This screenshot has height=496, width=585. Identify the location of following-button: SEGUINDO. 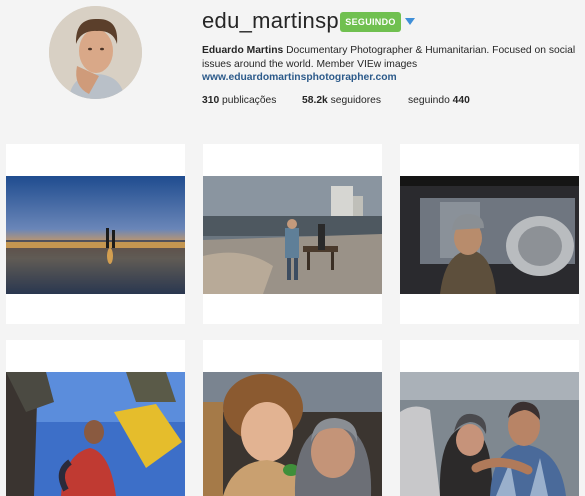
(370, 22).